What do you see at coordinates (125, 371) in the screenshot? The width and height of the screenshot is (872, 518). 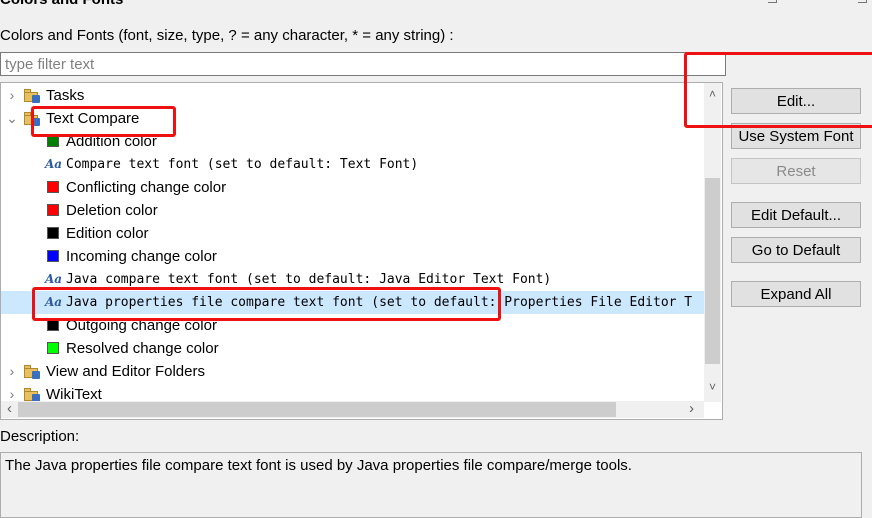 I see `tree-item-label: View and Editor Folders` at bounding box center [125, 371].